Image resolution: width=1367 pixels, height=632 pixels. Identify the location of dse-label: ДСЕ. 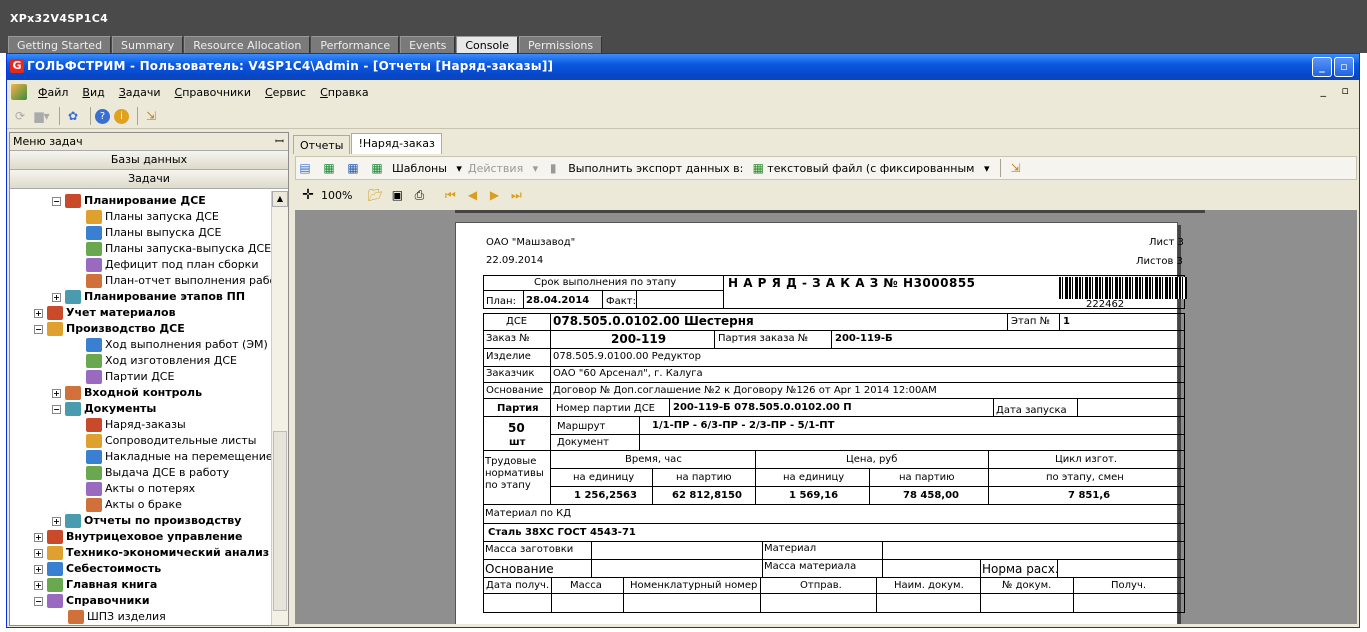
(517, 321).